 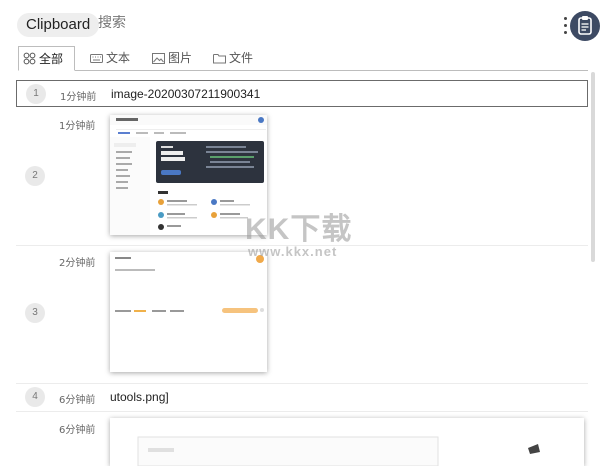 I want to click on scrollbar, so click(x=593, y=167).